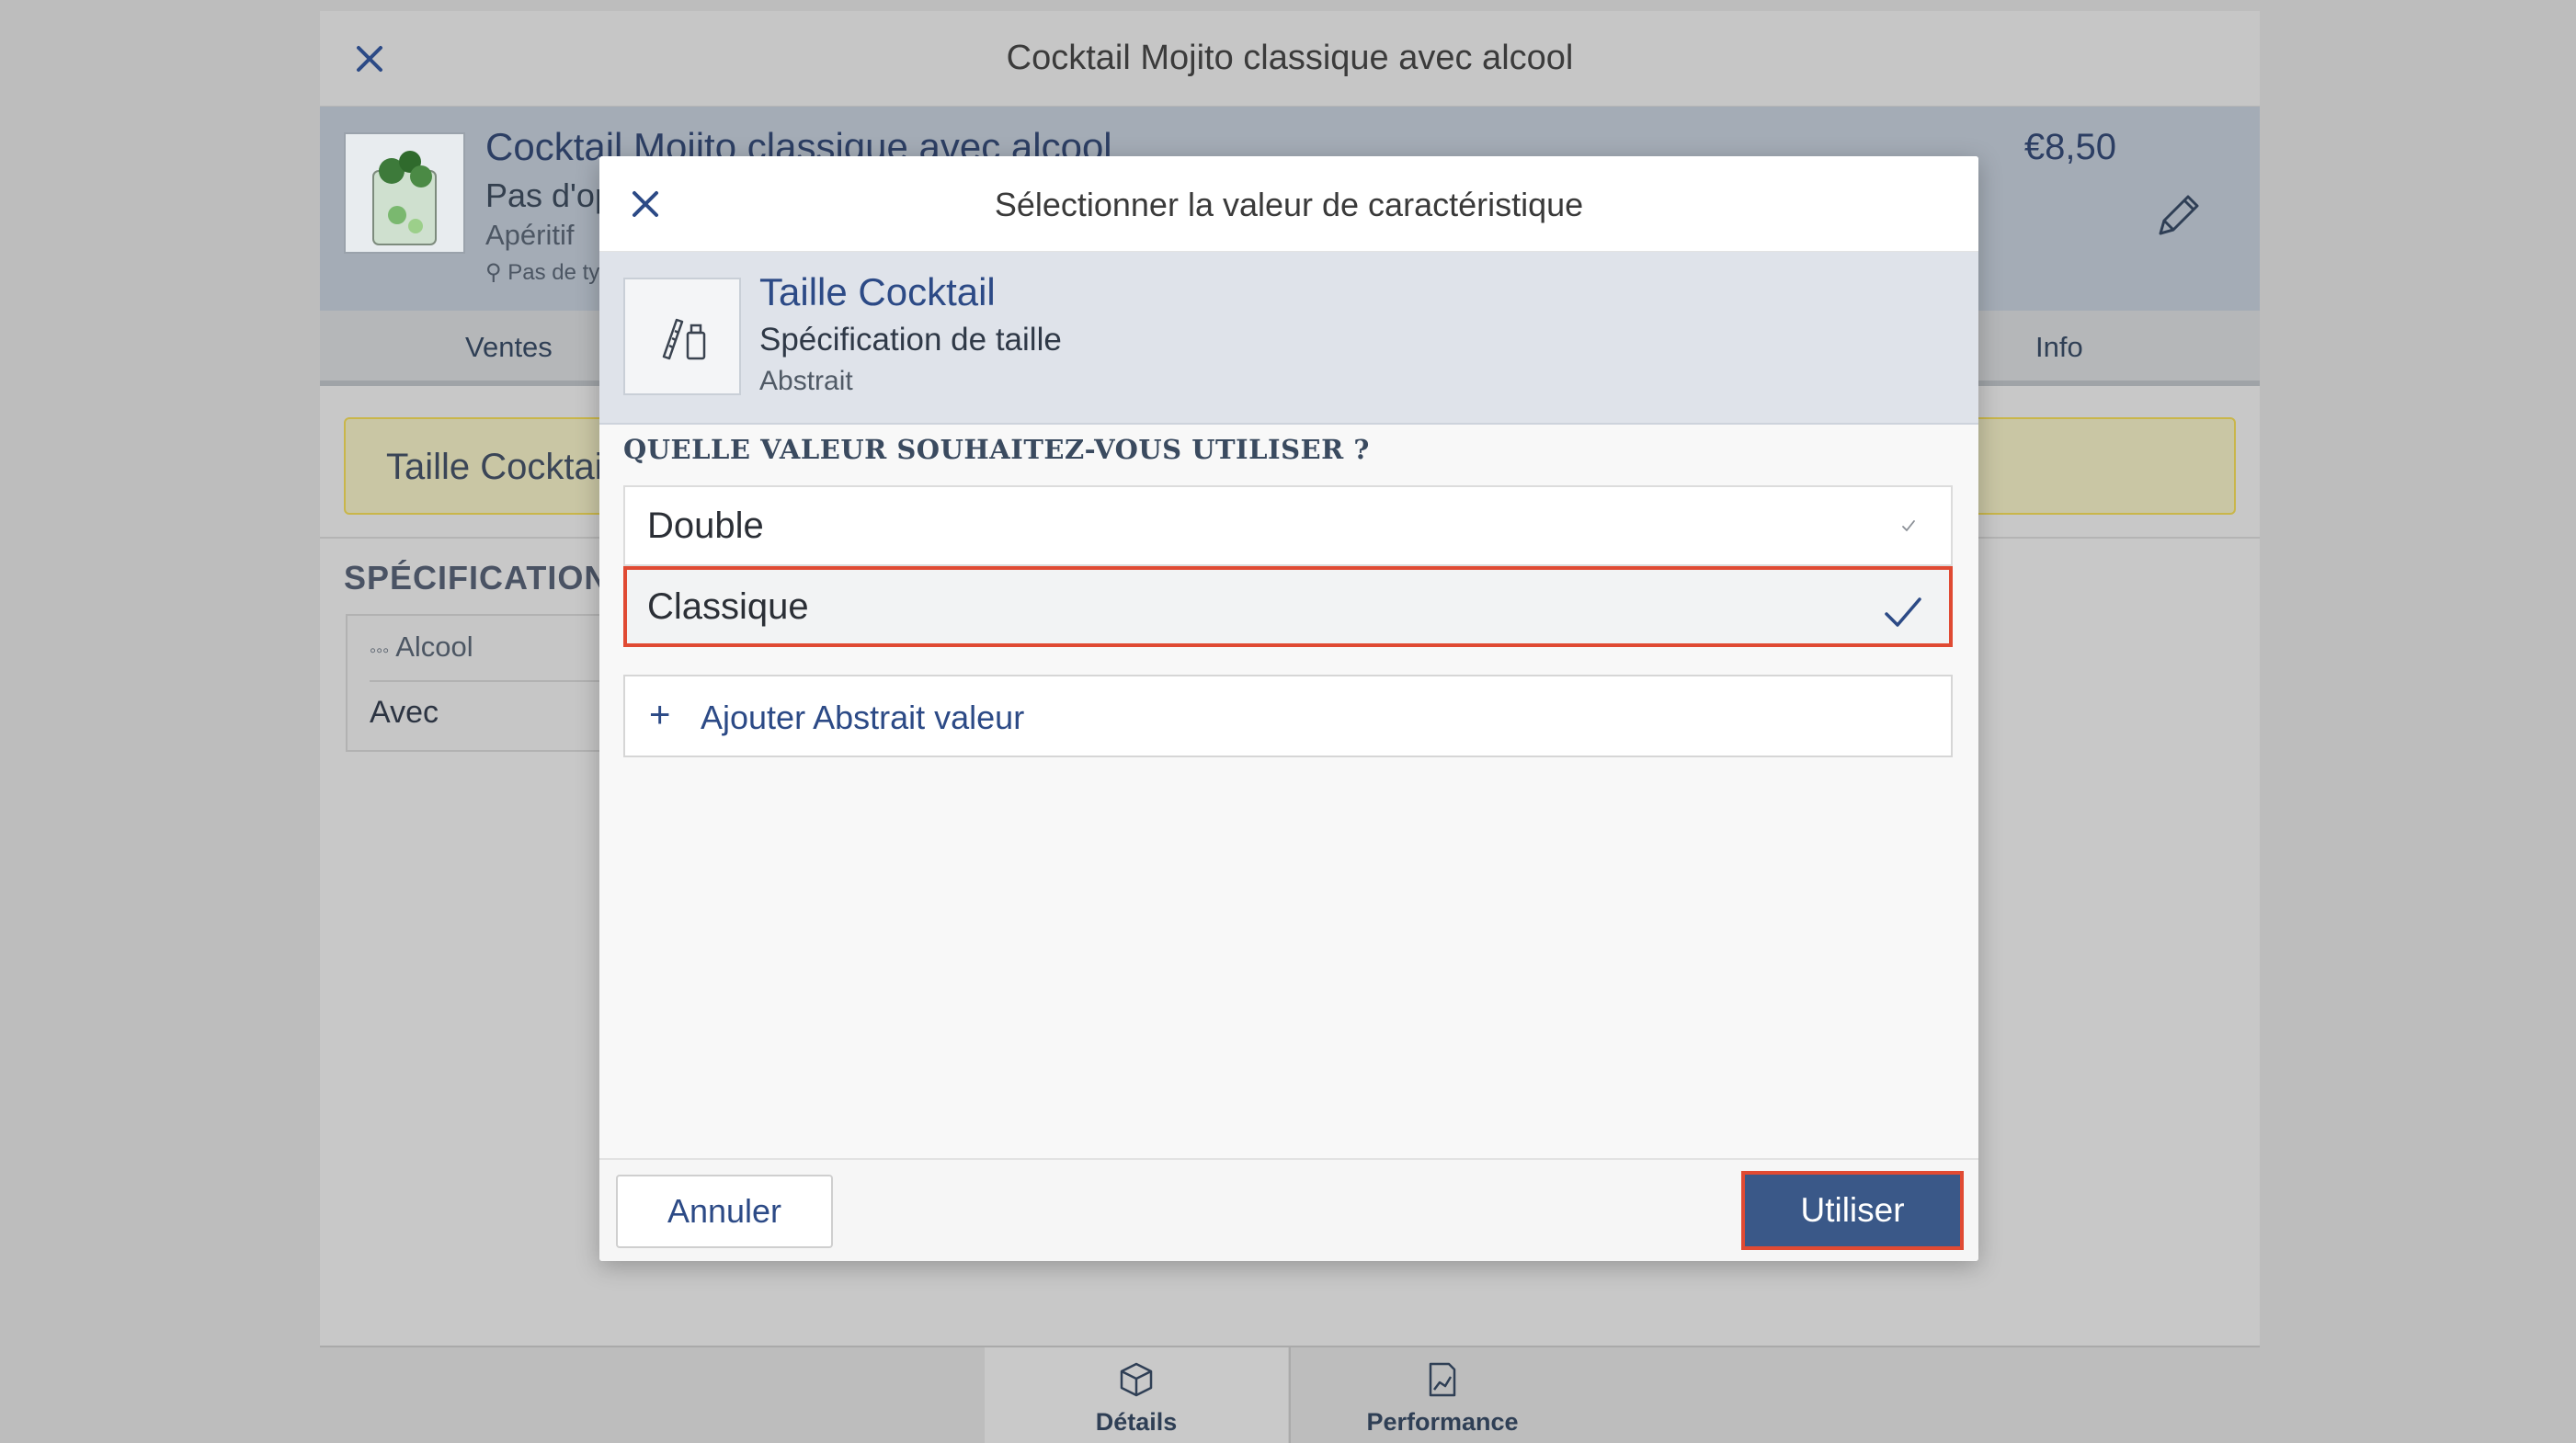  What do you see at coordinates (705, 526) in the screenshot?
I see `option-label: Double` at bounding box center [705, 526].